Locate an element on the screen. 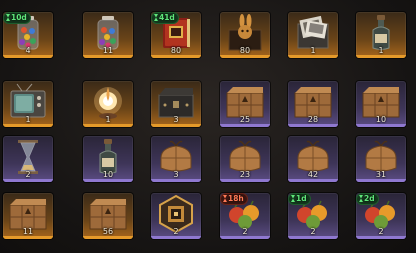 The height and width of the screenshot is (253, 416). item-quantity: 28 is located at coordinates (313, 119).